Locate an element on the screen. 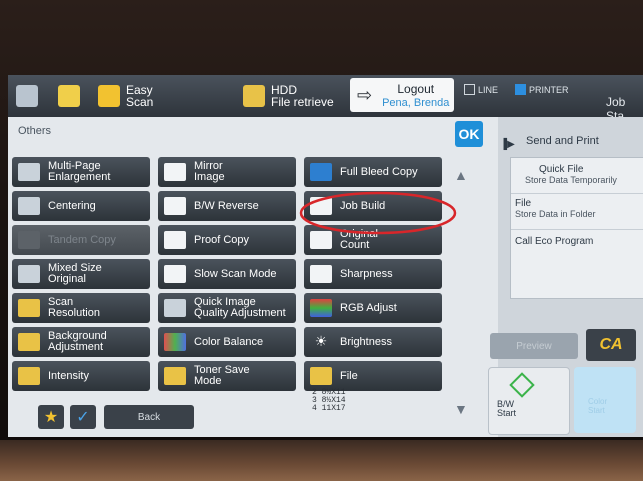  red-annotation-ellipse is located at coordinates (378, 213).